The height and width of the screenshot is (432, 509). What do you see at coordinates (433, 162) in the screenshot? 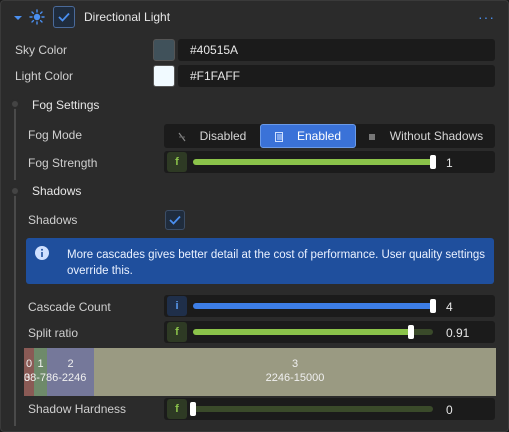
I see `fog-strength-thumb` at bounding box center [433, 162].